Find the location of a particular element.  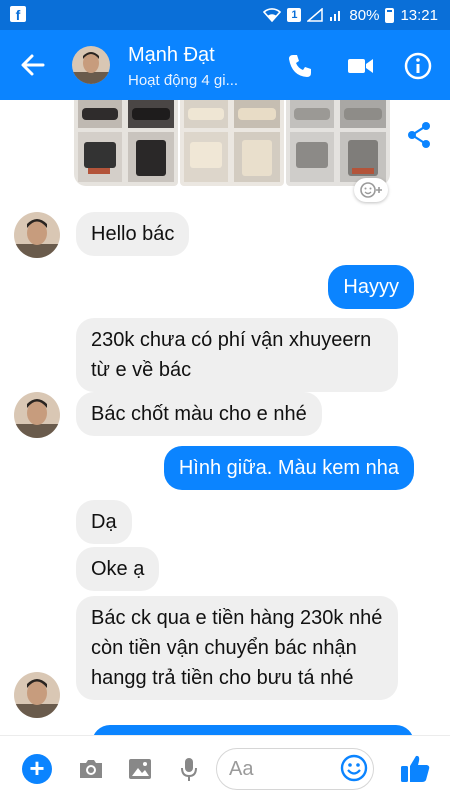

message-bubble-outgoing-partial is located at coordinates (253, 730).